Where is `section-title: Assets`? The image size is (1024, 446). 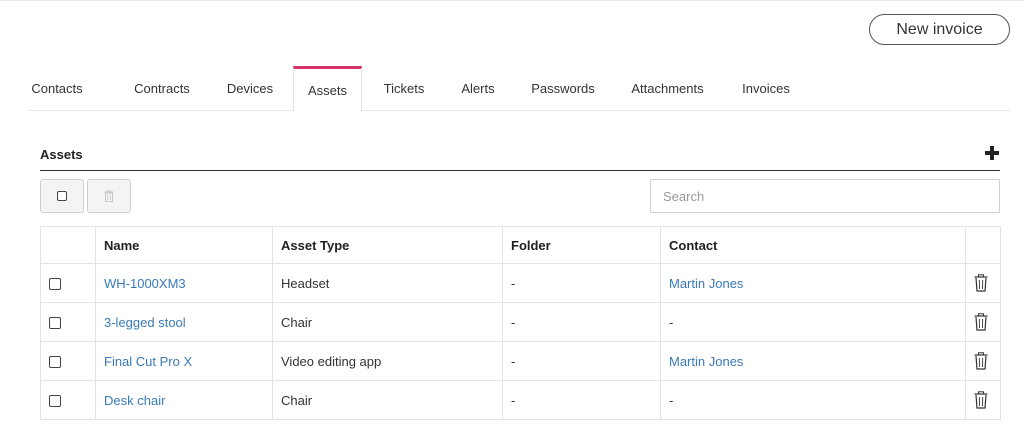
section-title: Assets is located at coordinates (61, 154).